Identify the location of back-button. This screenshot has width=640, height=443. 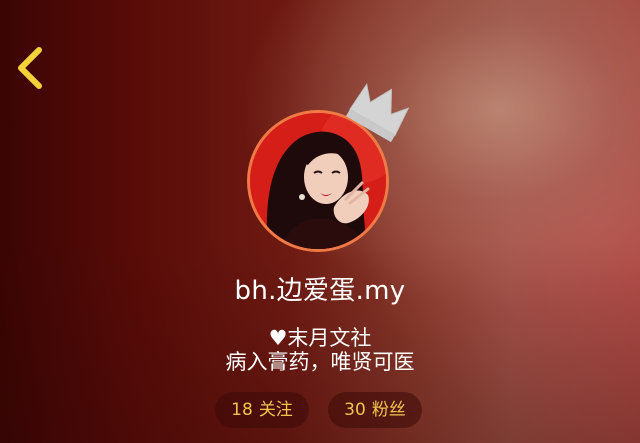
(32, 68).